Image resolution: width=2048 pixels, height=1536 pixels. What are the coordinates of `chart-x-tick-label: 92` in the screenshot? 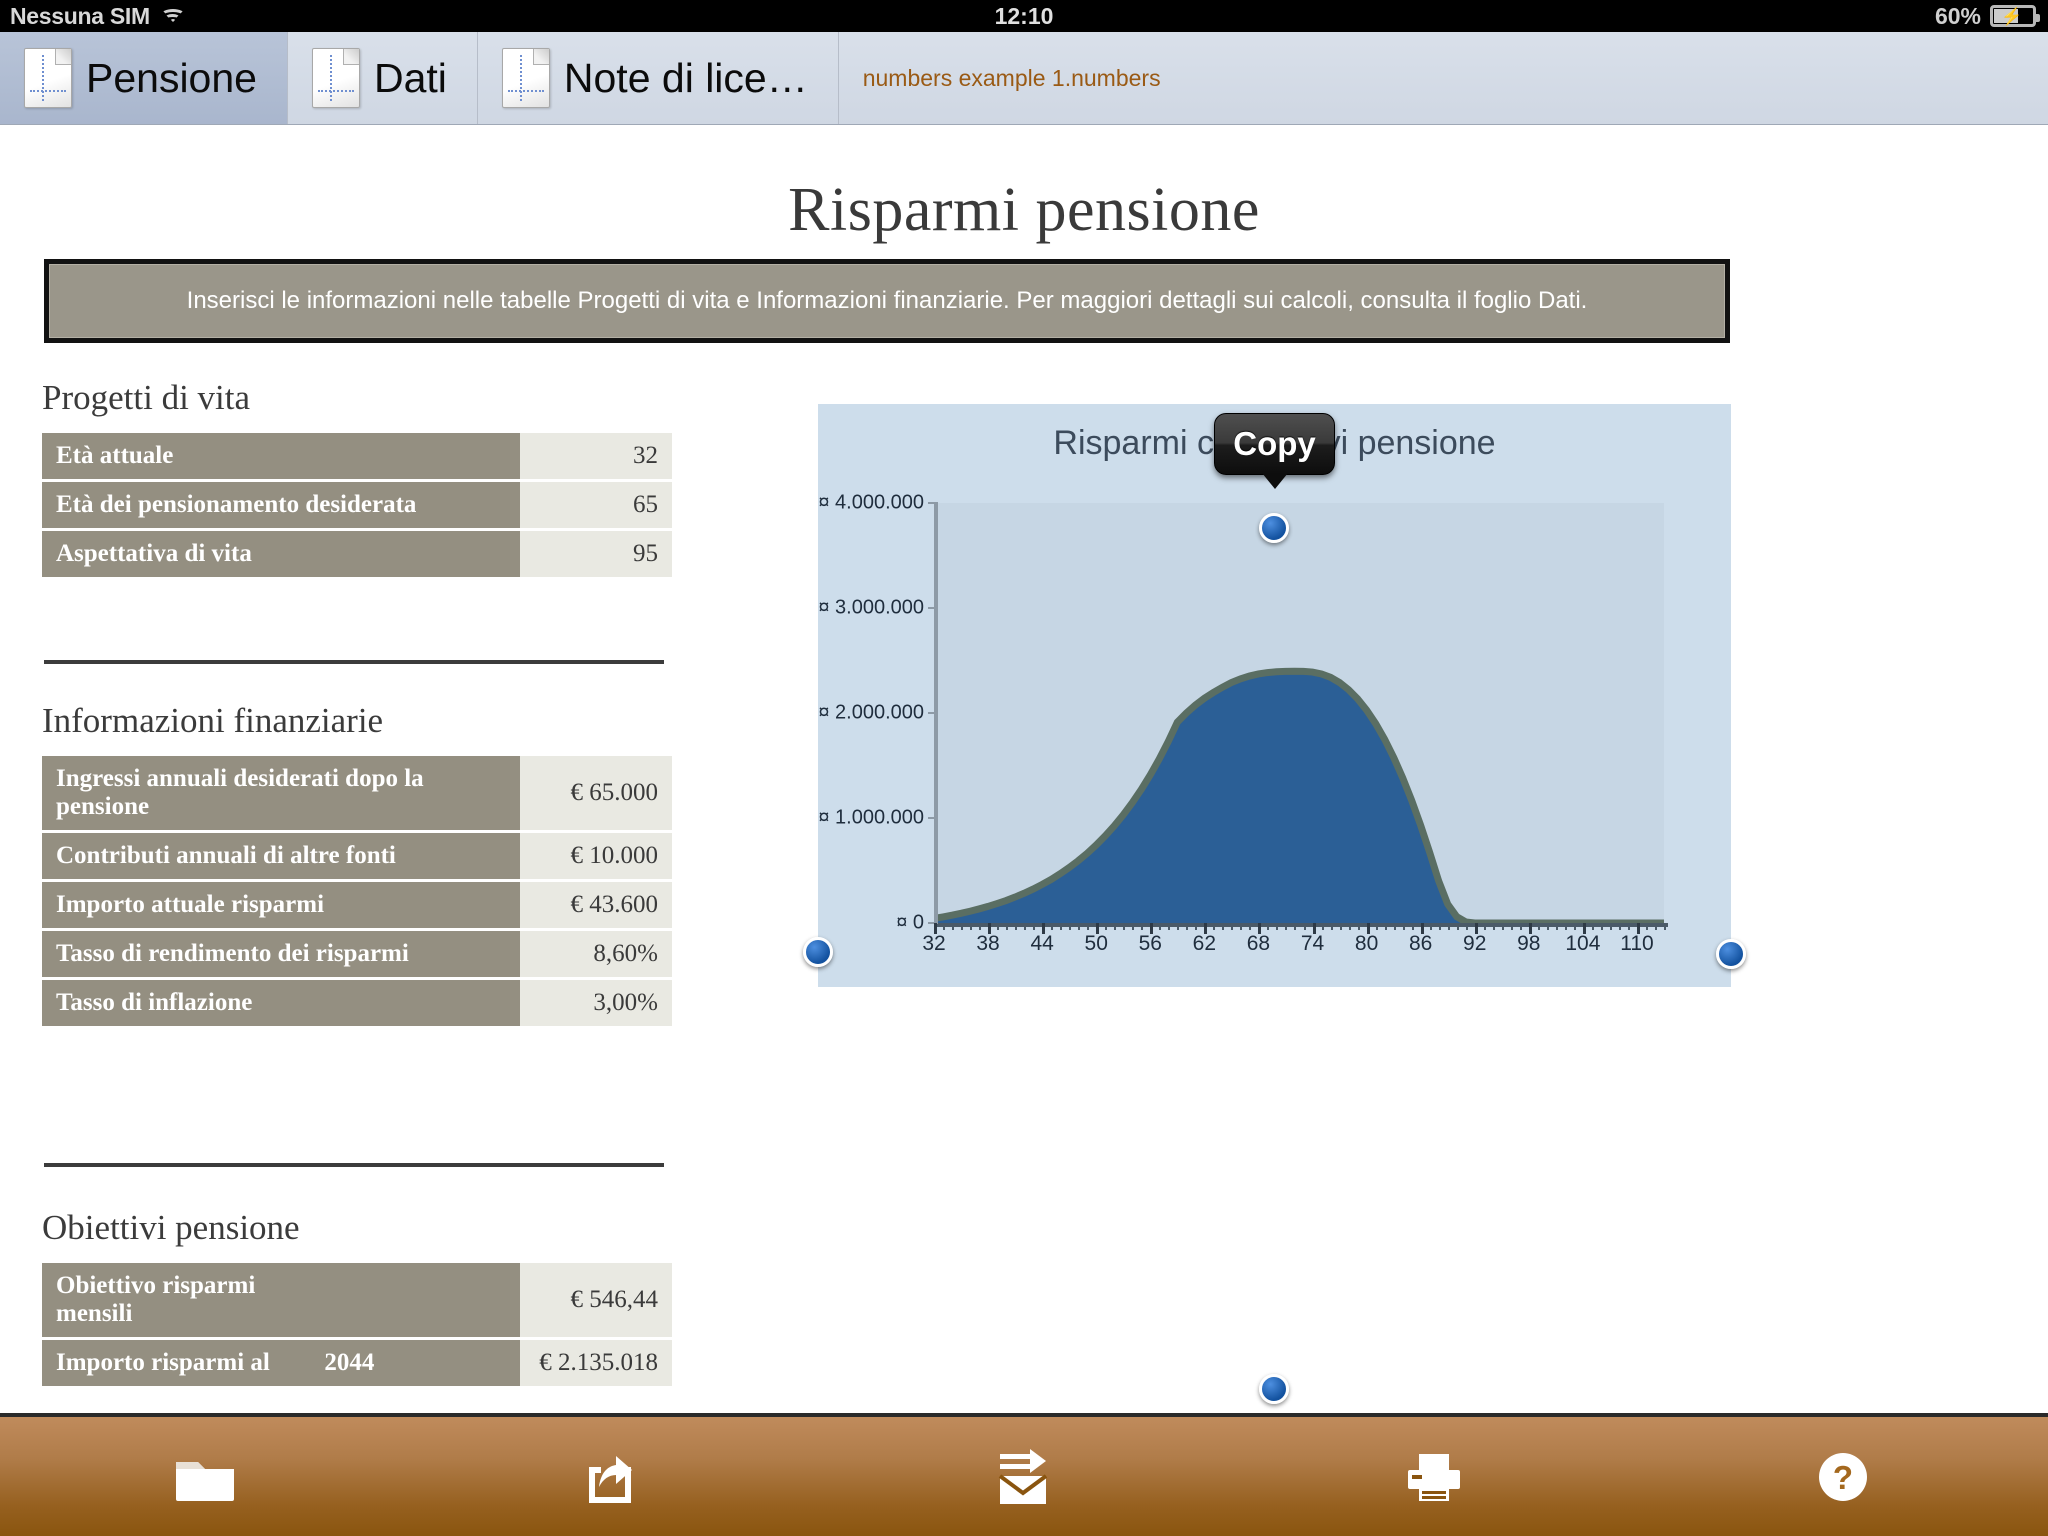 It's located at (1475, 943).